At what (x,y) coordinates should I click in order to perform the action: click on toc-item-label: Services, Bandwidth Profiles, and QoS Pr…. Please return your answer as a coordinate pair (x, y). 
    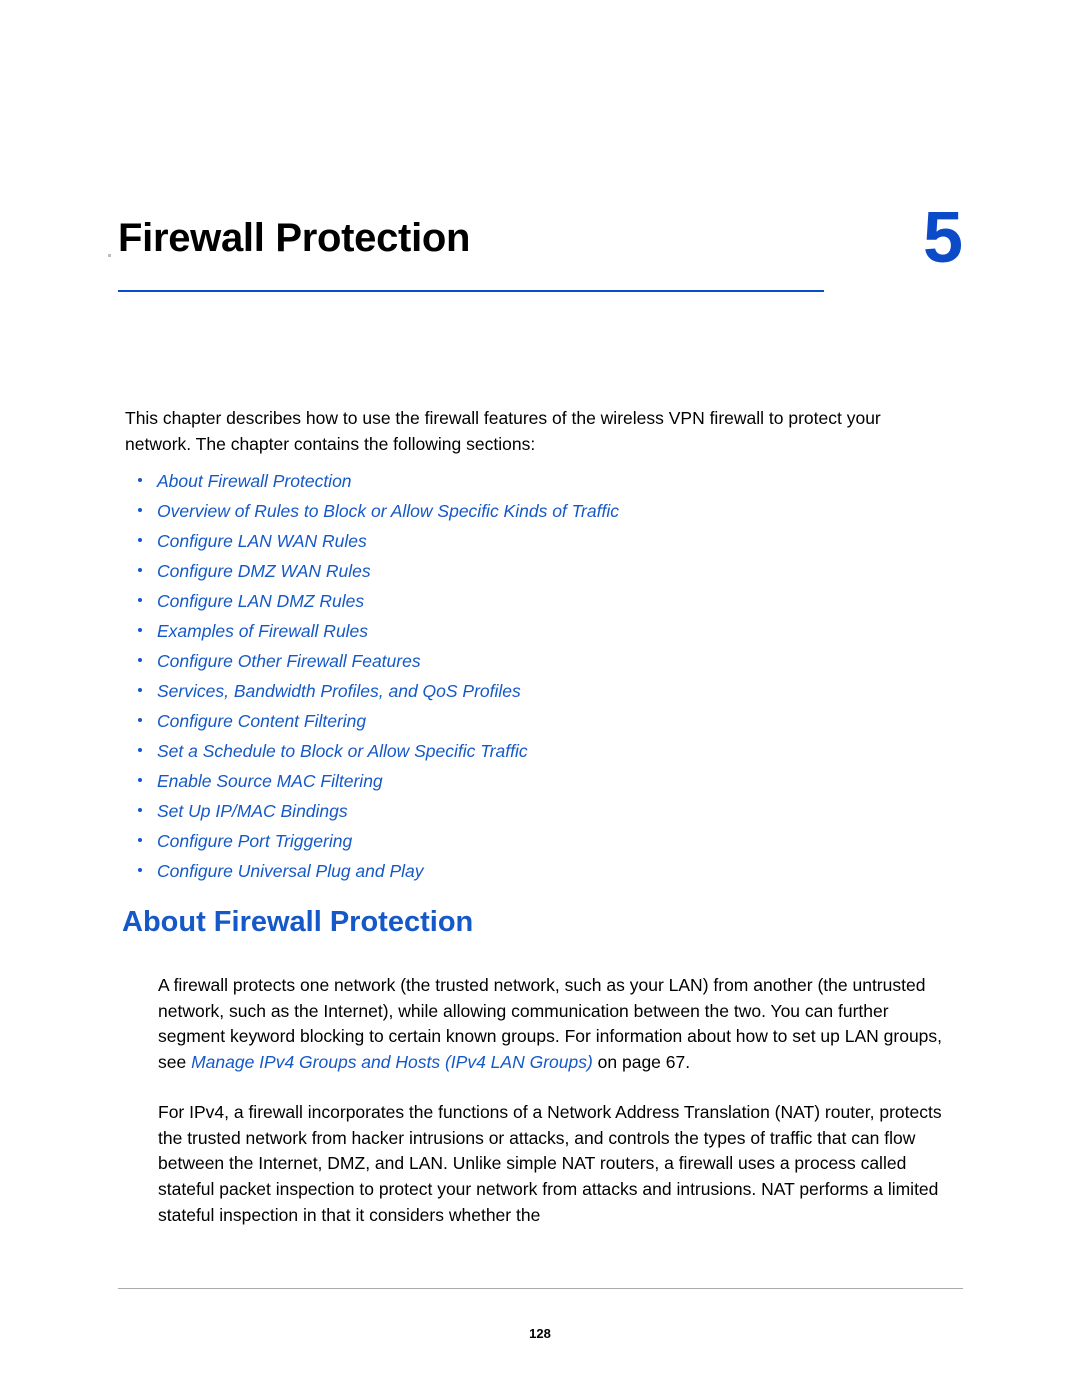
    Looking at the image, I should click on (339, 691).